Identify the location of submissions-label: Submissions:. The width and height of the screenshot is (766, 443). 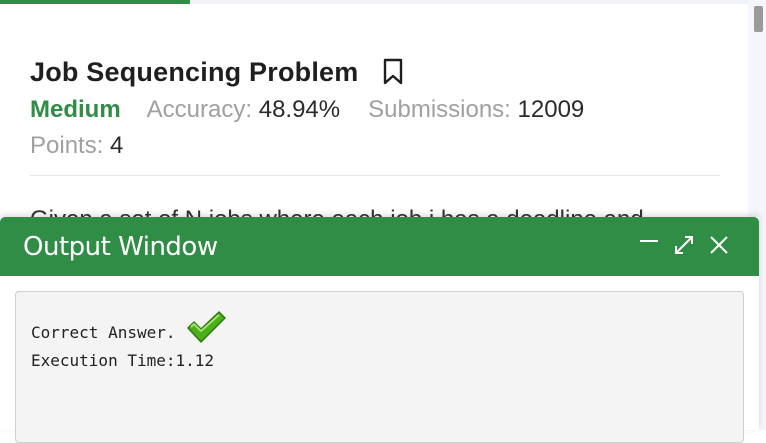
(439, 109).